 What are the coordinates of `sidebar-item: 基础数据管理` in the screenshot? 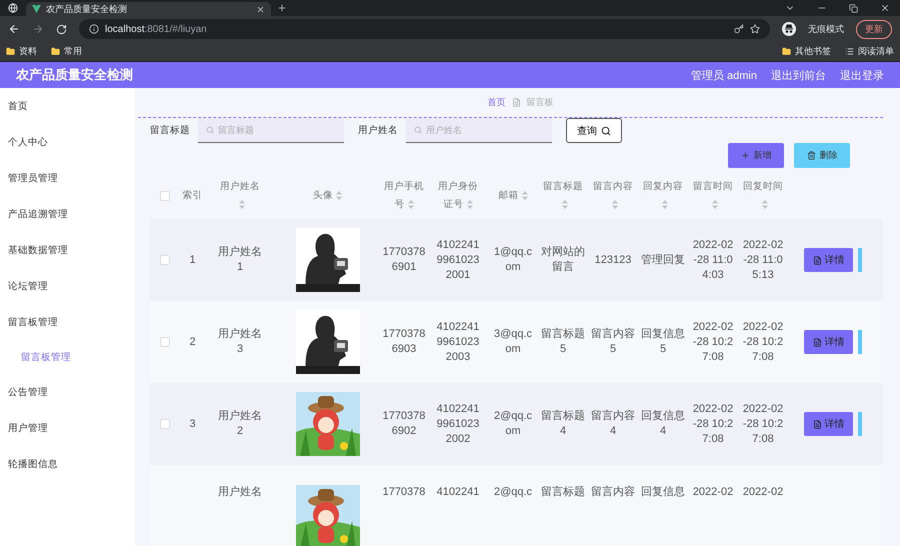 It's located at (67, 250).